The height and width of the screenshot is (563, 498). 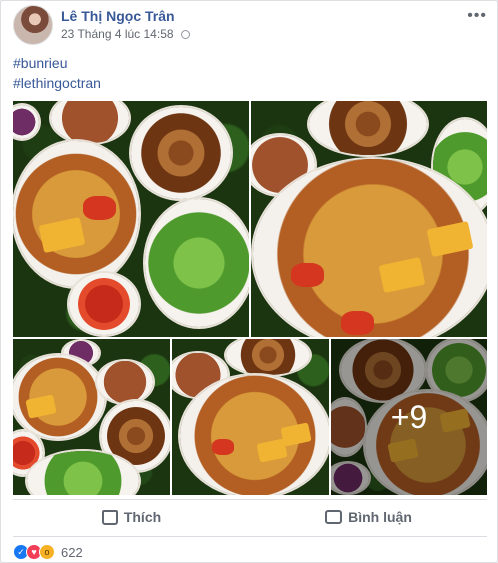 I want to click on avatar, so click(x=33, y=25).